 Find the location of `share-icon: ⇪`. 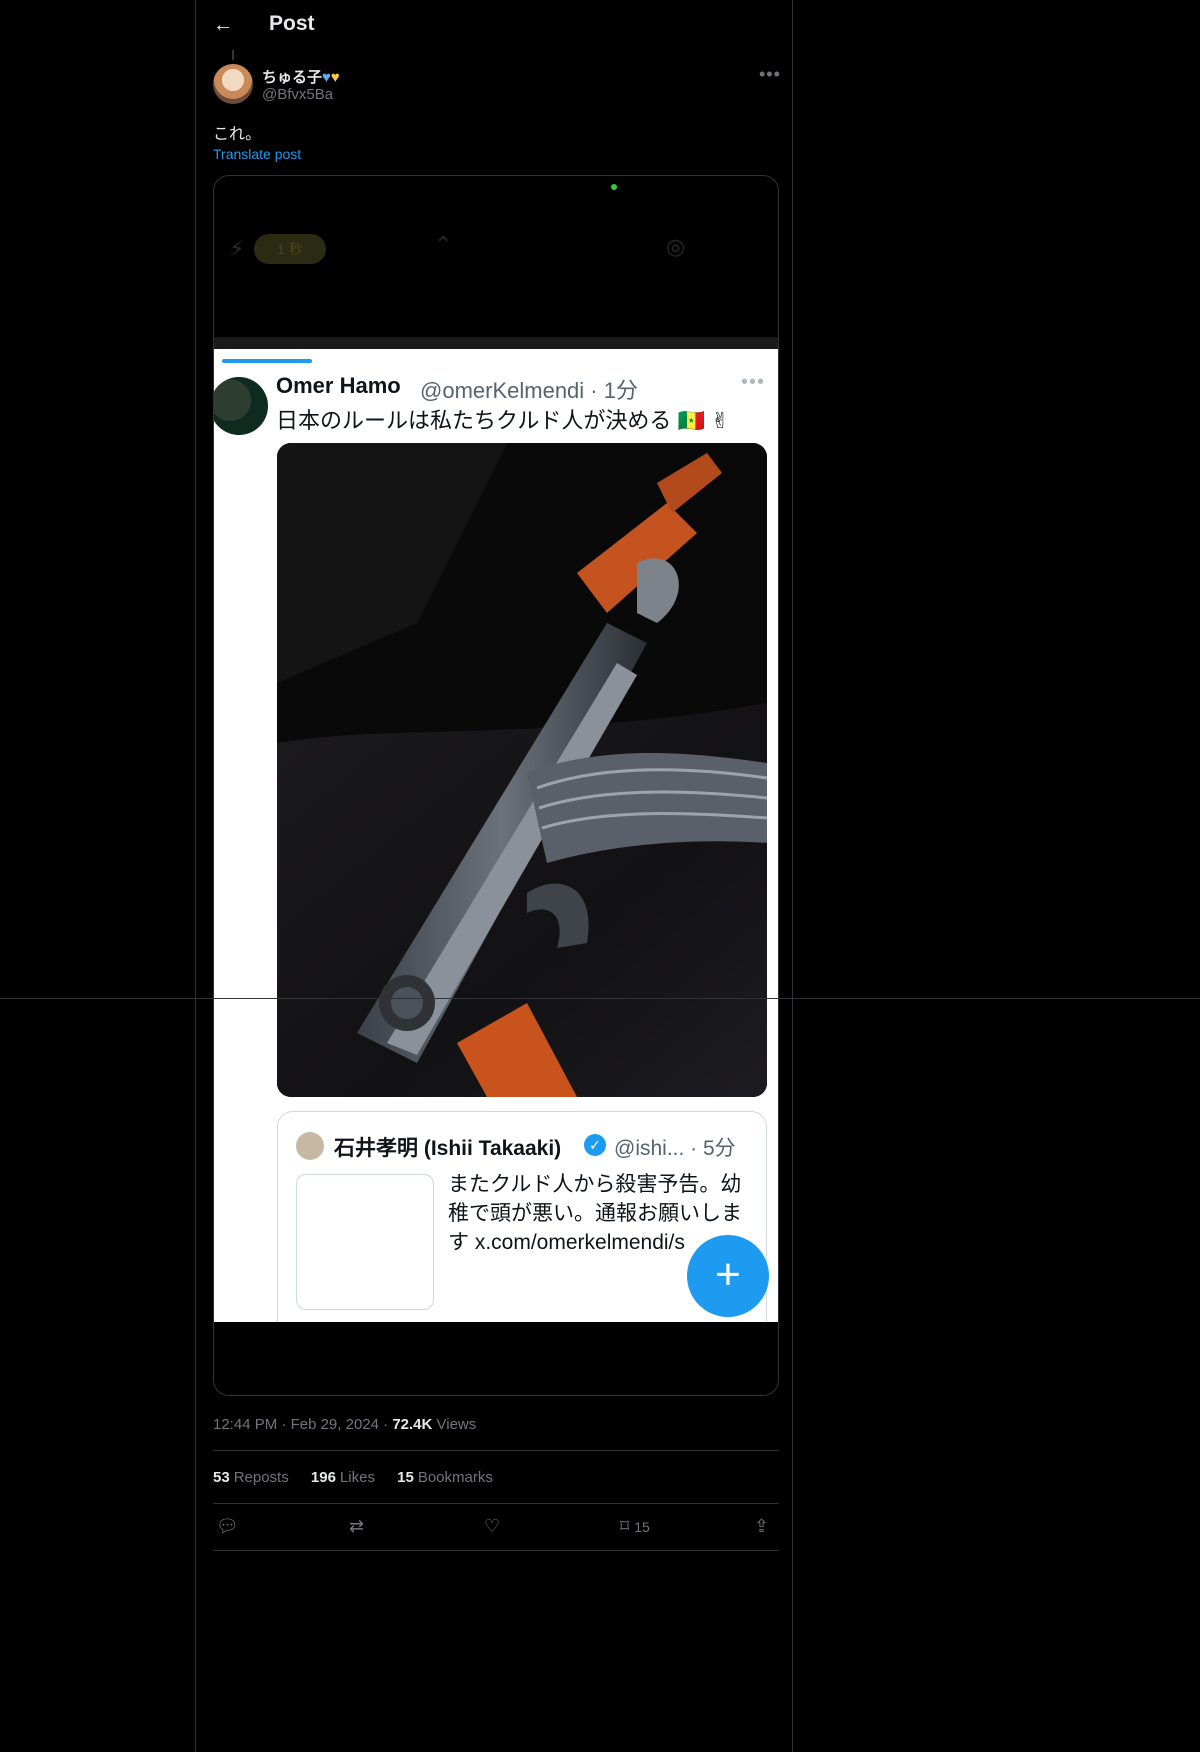

share-icon: ⇪ is located at coordinates (761, 1526).